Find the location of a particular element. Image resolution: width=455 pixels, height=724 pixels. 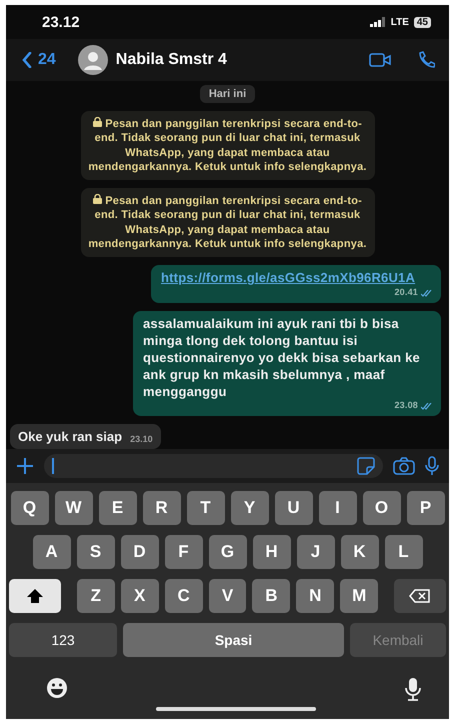

date-label: Hari ini is located at coordinates (228, 94).